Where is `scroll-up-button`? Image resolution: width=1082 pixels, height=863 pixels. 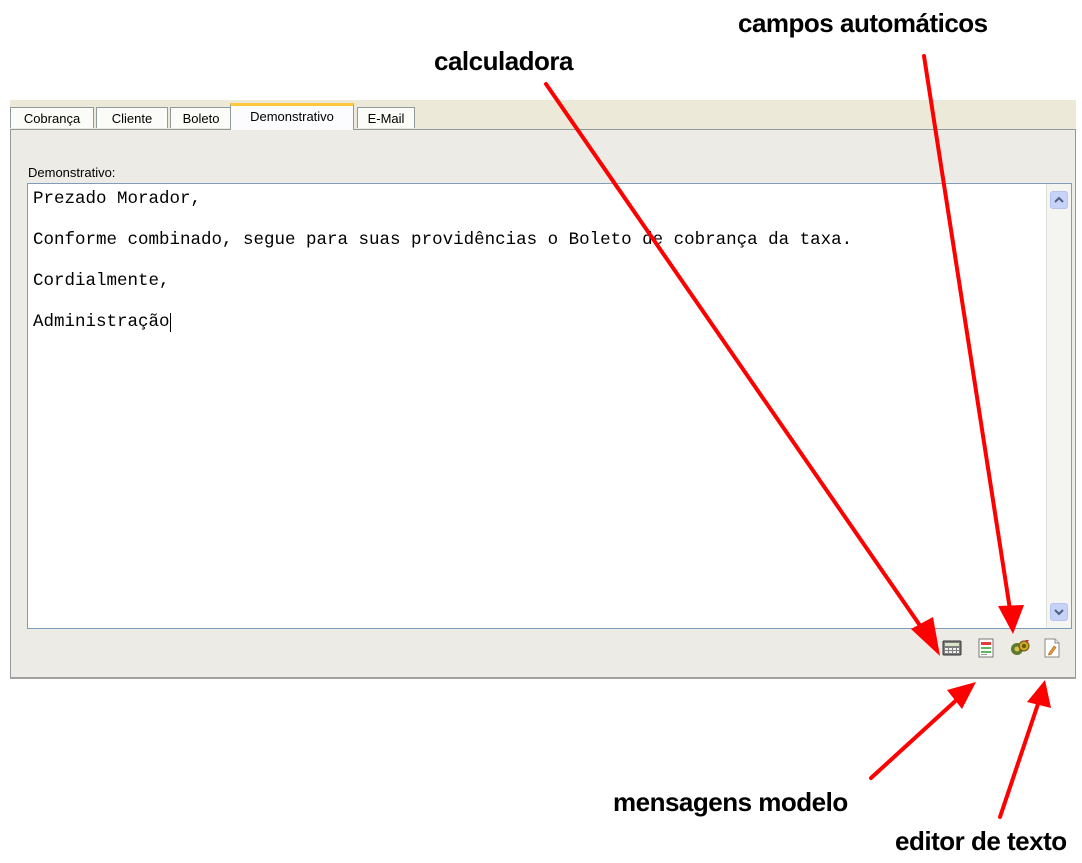
scroll-up-button is located at coordinates (1059, 200).